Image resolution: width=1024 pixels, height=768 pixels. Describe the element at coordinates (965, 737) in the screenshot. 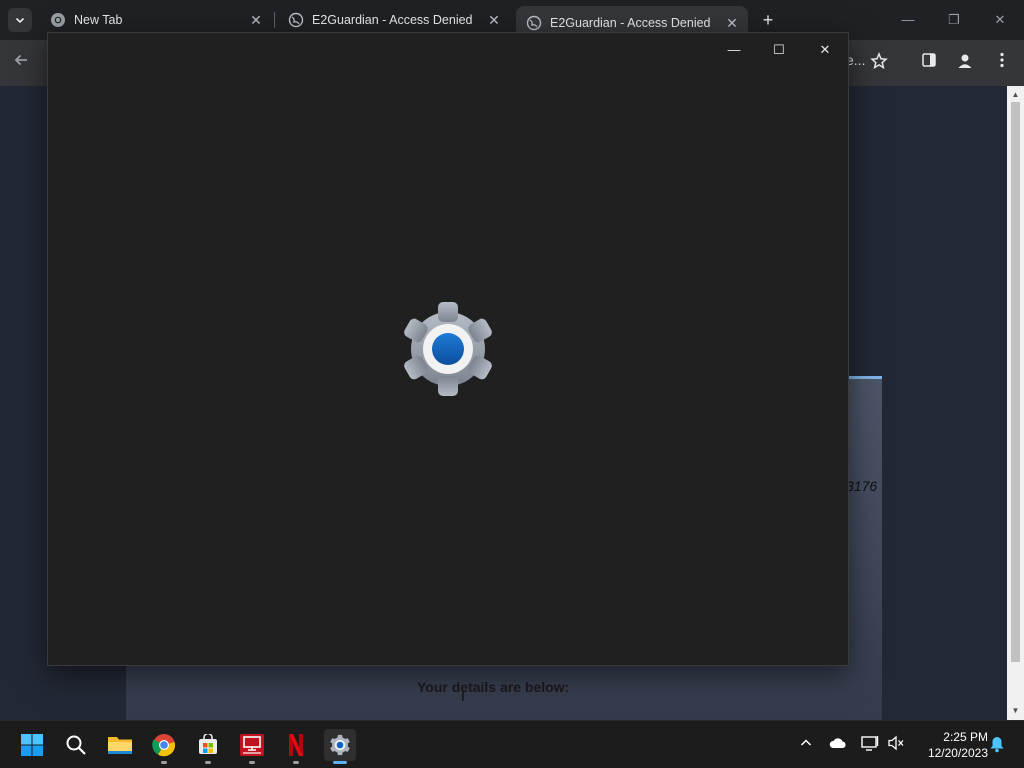

I see `clock-time: 2:25 PM` at that location.